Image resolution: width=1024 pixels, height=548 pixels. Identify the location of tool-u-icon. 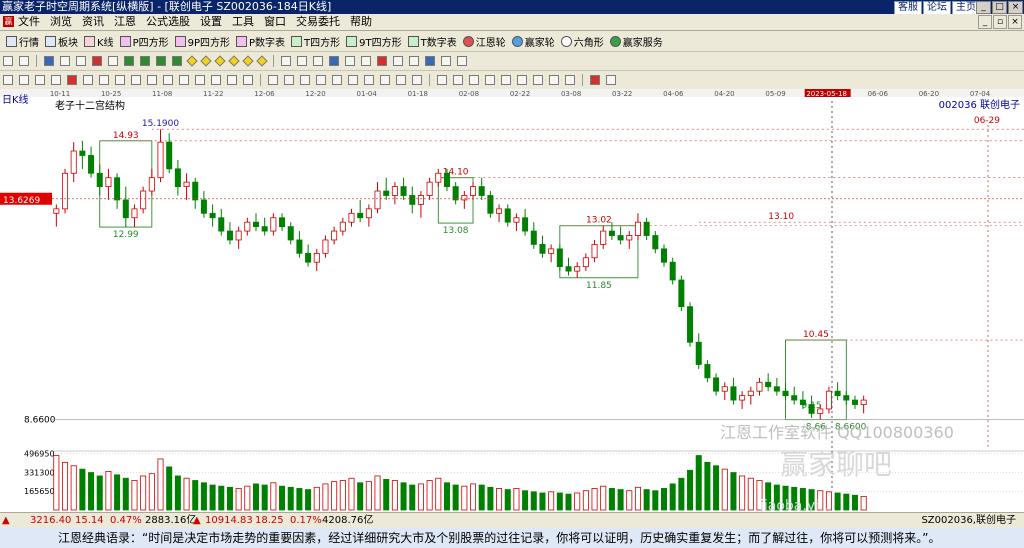
(337, 80).